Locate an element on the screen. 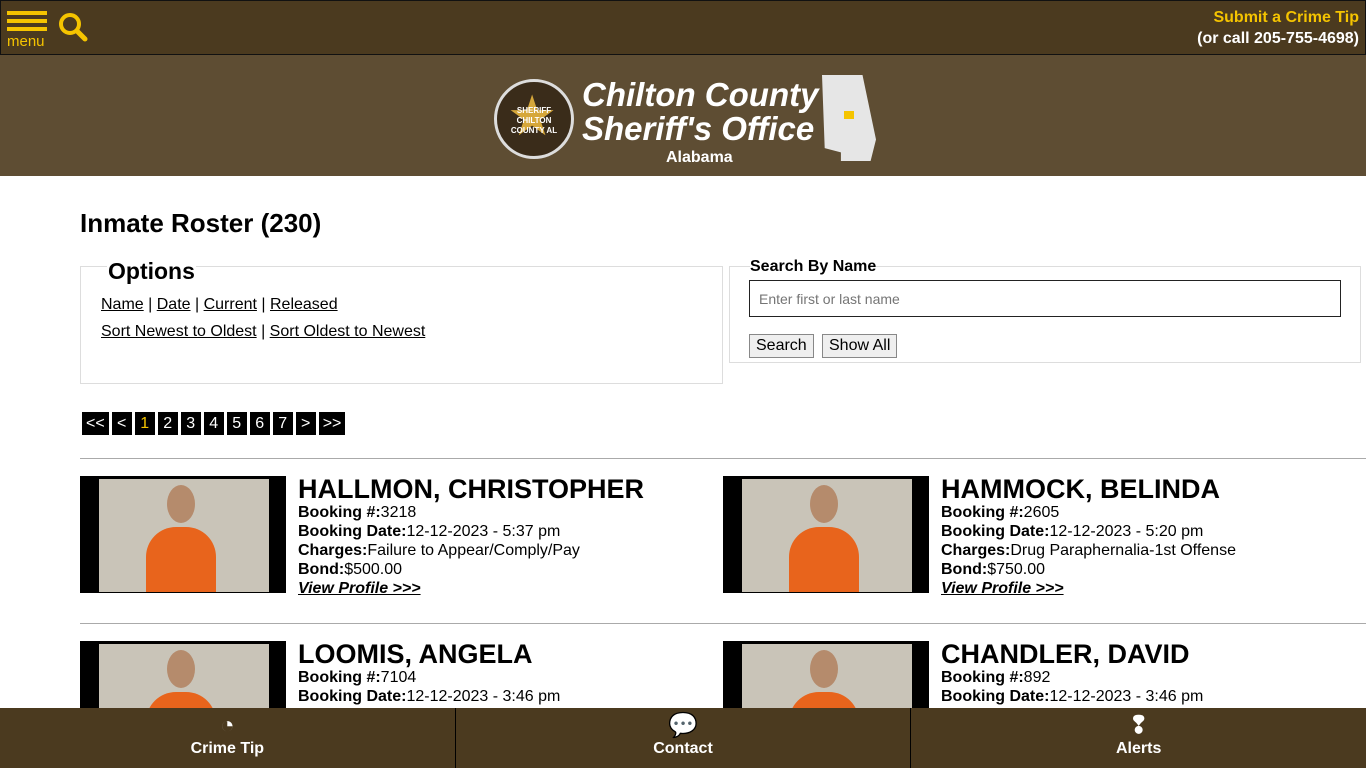  inmate-bond: Bond:$500.00 is located at coordinates (350, 569).